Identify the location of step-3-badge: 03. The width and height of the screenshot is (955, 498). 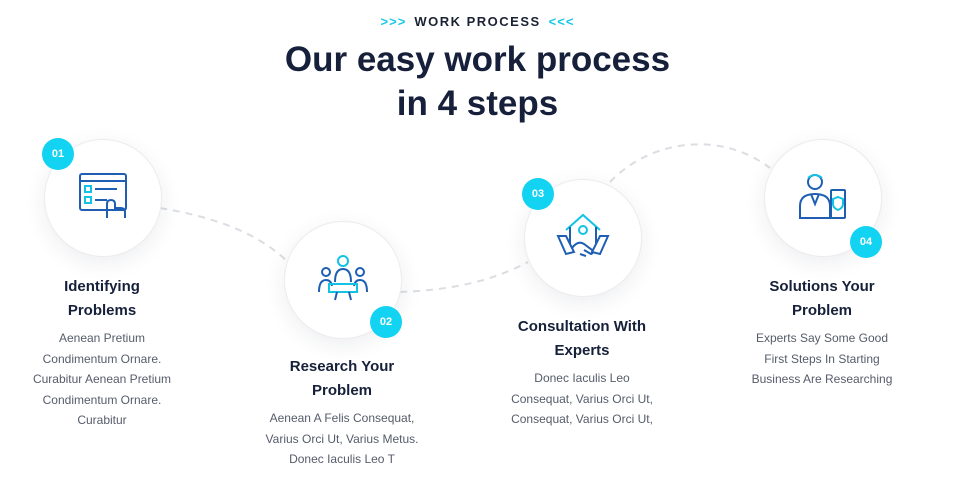
(538, 194).